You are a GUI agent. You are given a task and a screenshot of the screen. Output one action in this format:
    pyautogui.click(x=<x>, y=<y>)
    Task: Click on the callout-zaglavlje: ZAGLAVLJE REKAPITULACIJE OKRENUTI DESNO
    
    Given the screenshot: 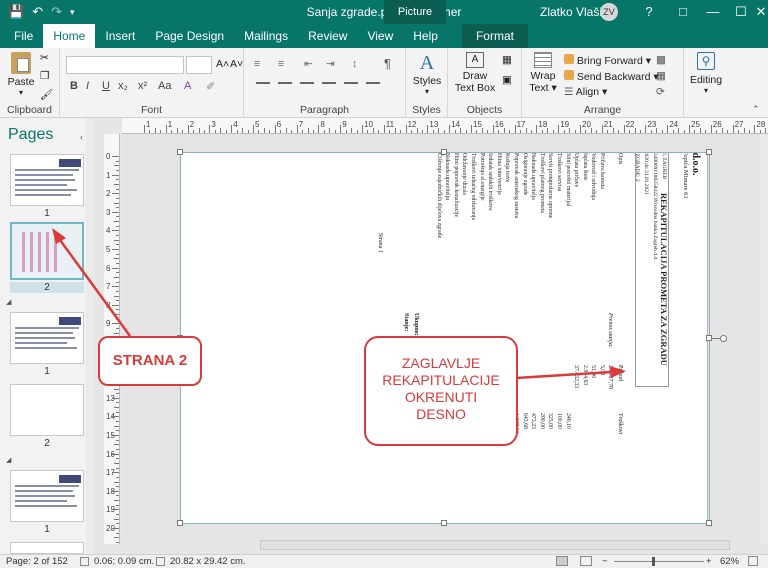 What is the action you would take?
    pyautogui.click(x=441, y=391)
    